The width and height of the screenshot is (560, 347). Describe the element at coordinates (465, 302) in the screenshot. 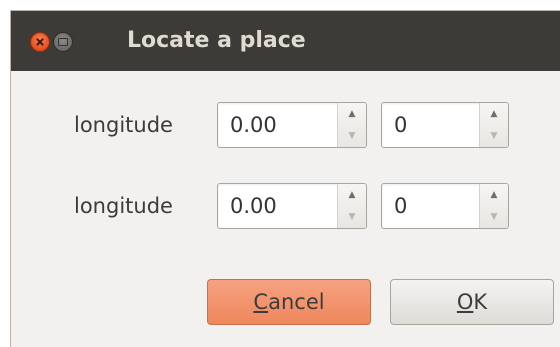

I see `ok-mnemonic: O` at that location.